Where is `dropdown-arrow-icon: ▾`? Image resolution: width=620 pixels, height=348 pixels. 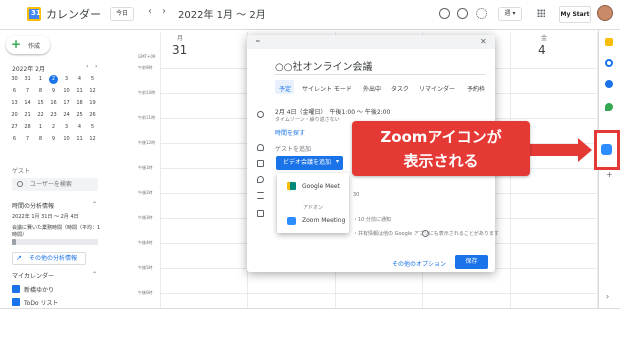
dropdown-arrow-icon: ▾ is located at coordinates (337, 161).